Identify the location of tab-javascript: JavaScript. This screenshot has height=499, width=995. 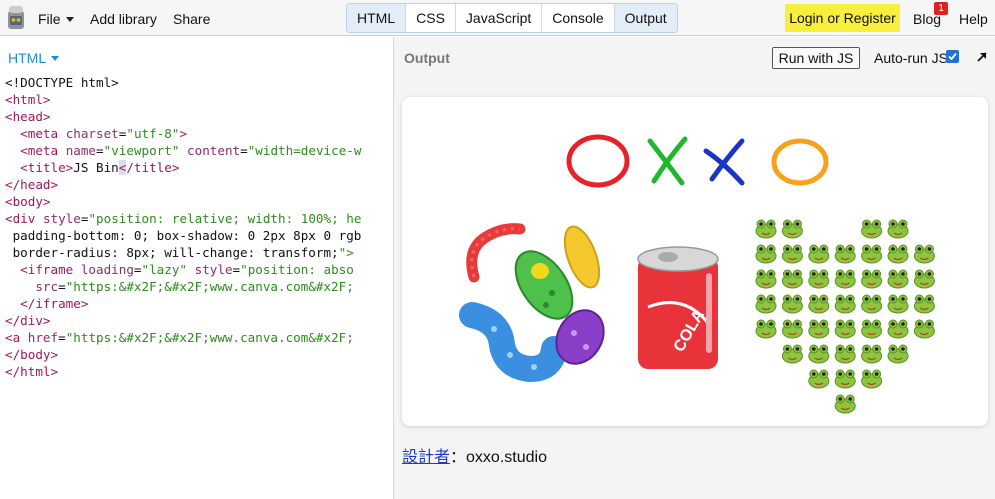
(499, 18).